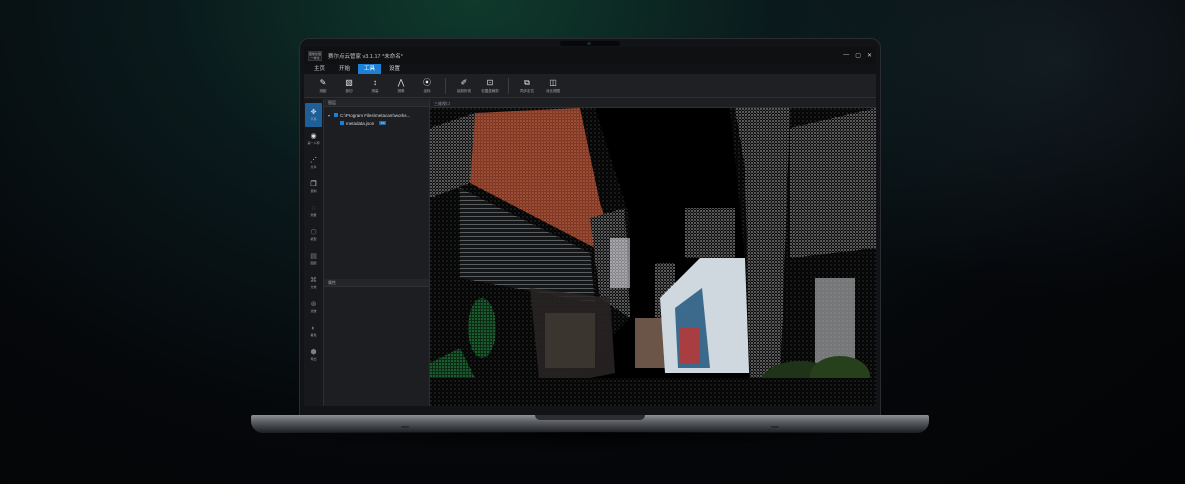  I want to click on tool-button: ▧ 剖切, so click(349, 86).